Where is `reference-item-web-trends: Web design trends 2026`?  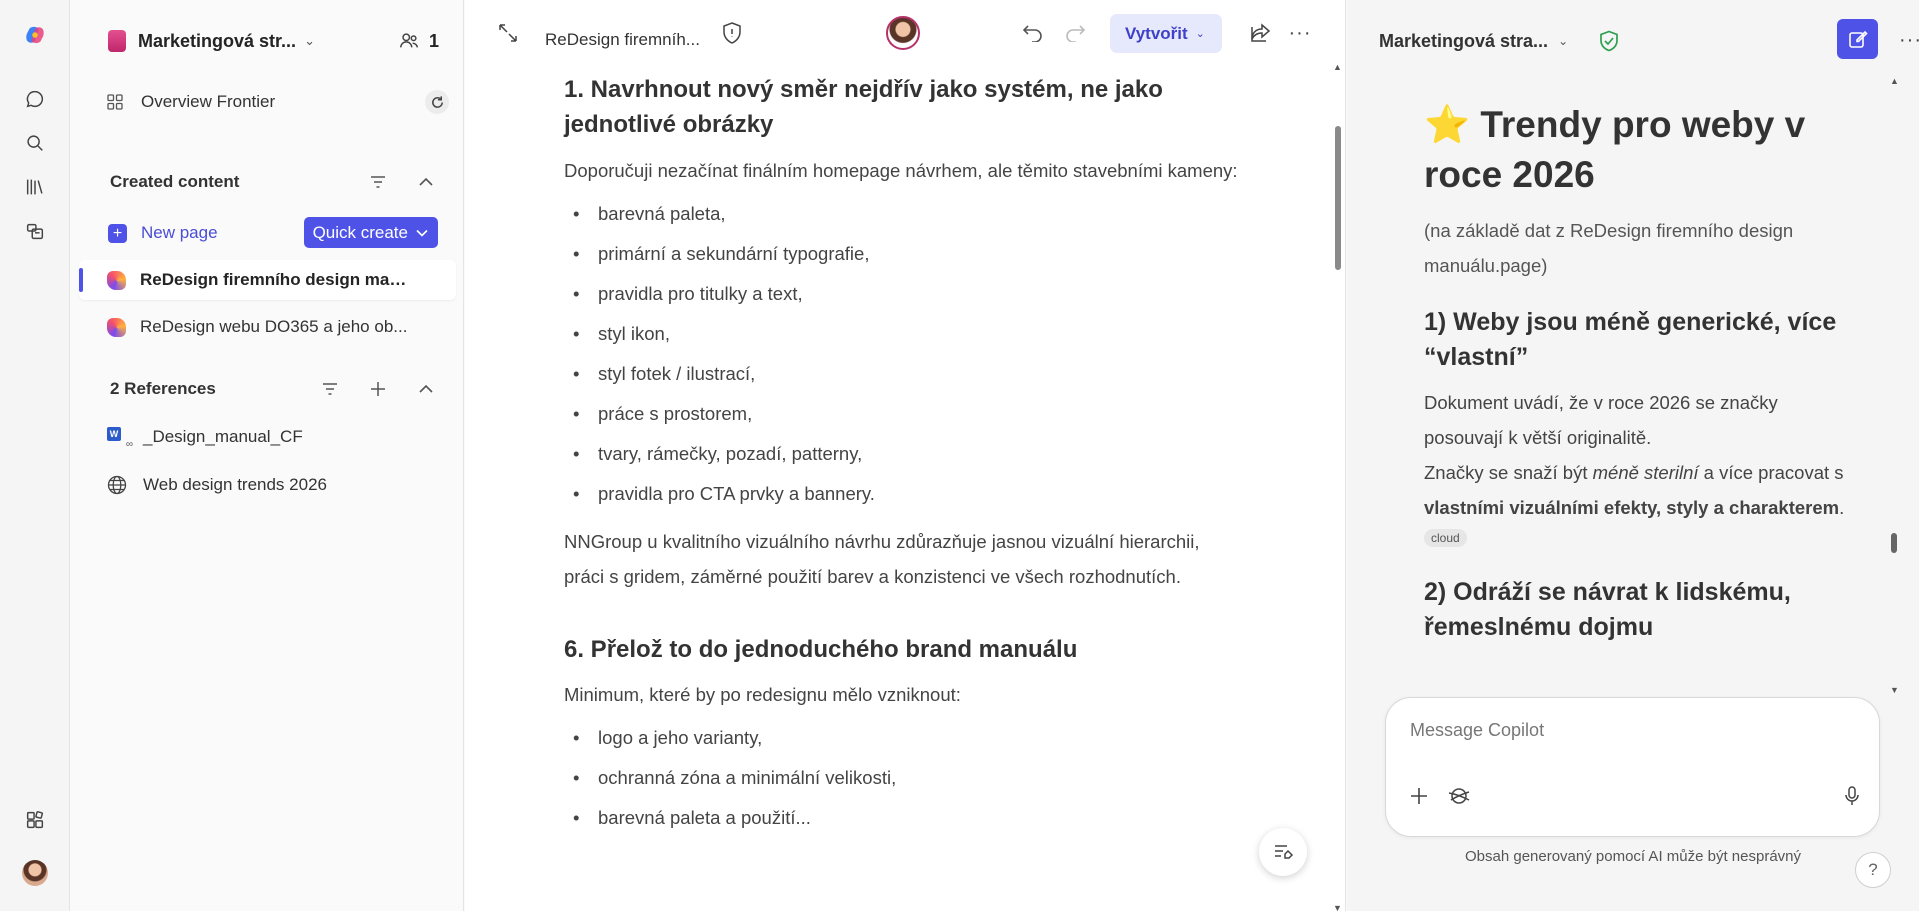
reference-item-web-trends: Web design trends 2026 is located at coordinates (278, 485).